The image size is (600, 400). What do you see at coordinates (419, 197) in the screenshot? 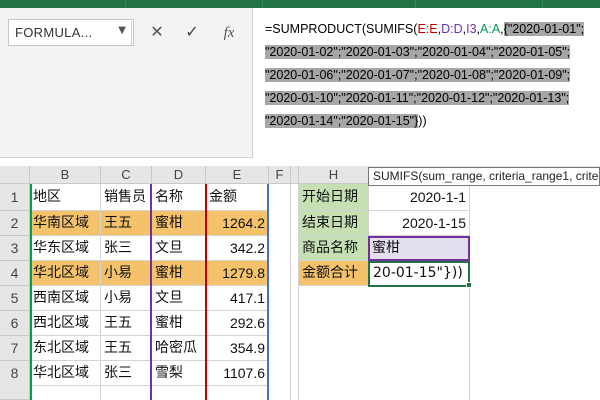
I see `start-date-value: 2020-1-1` at bounding box center [419, 197].